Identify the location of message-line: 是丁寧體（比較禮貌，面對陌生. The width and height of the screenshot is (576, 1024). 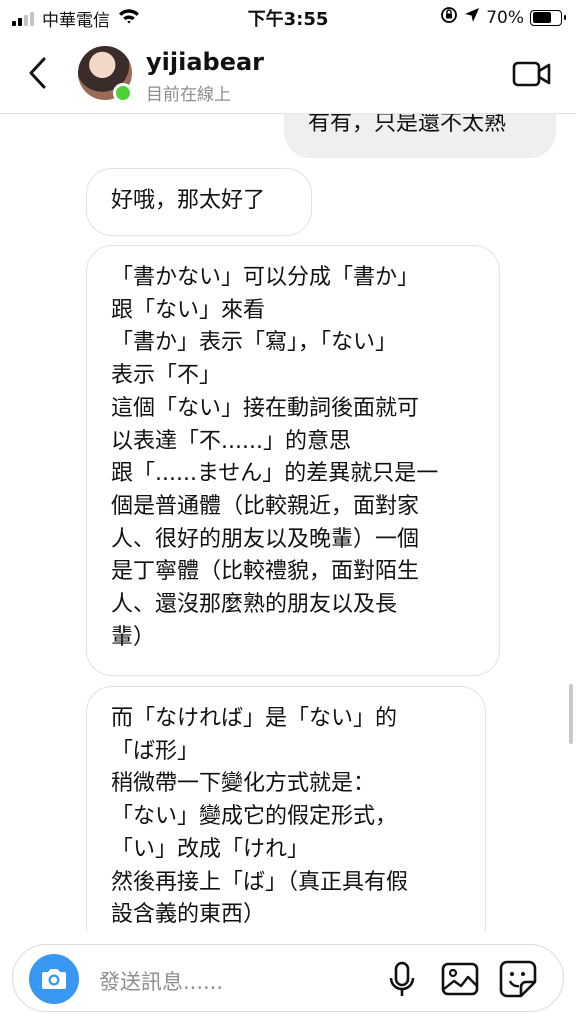
(265, 572).